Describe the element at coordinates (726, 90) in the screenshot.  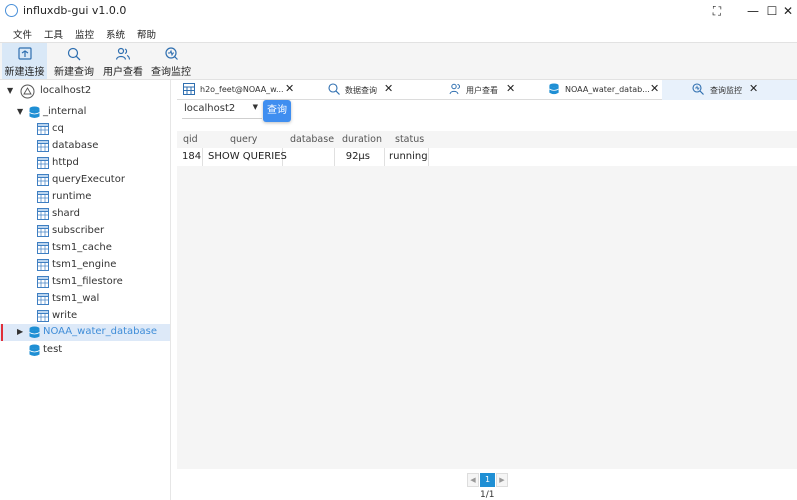
I see `tab-label: 查询监控` at that location.